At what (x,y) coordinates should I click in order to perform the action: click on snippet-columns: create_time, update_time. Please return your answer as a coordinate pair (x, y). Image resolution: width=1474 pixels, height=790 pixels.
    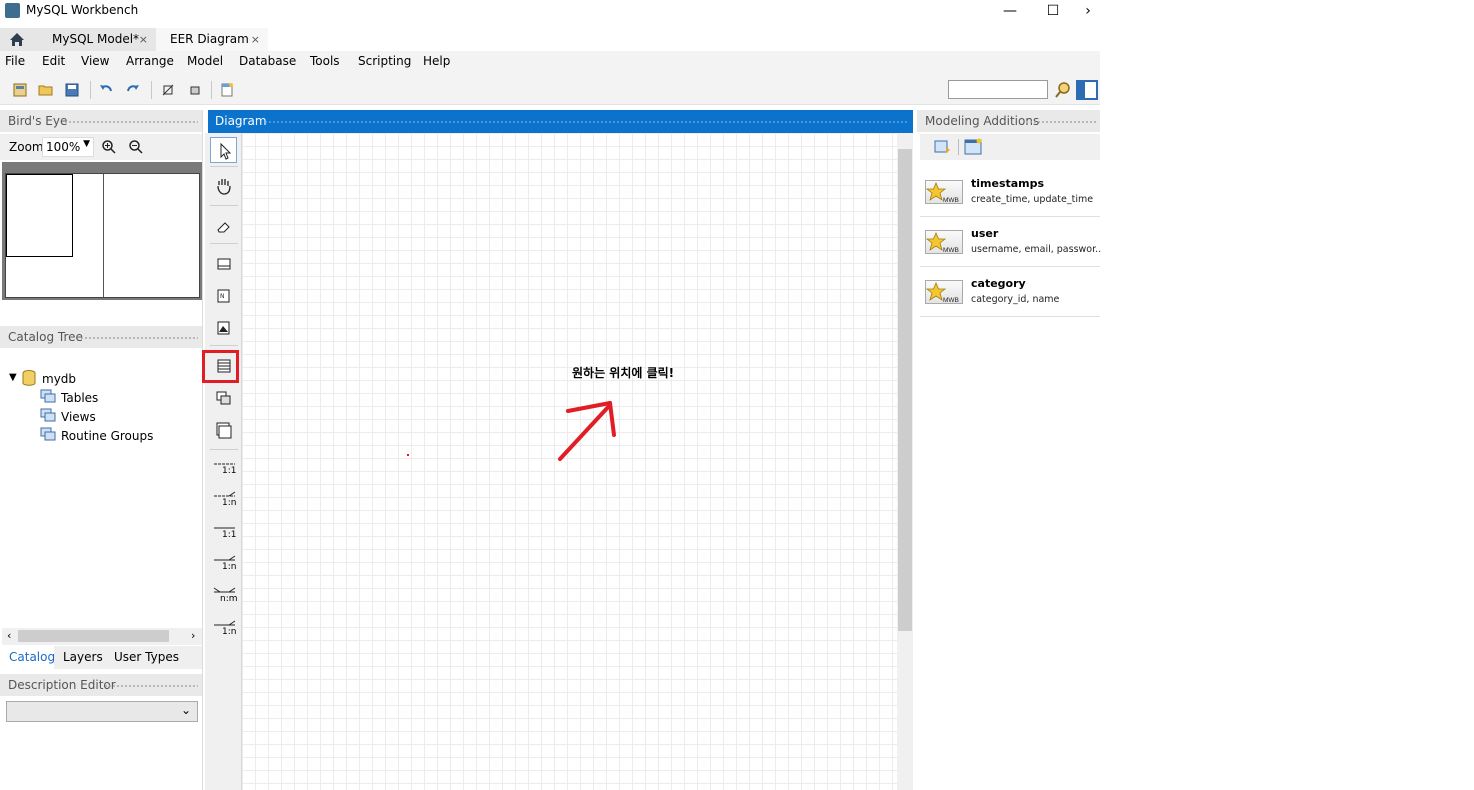
    Looking at the image, I should click on (1032, 199).